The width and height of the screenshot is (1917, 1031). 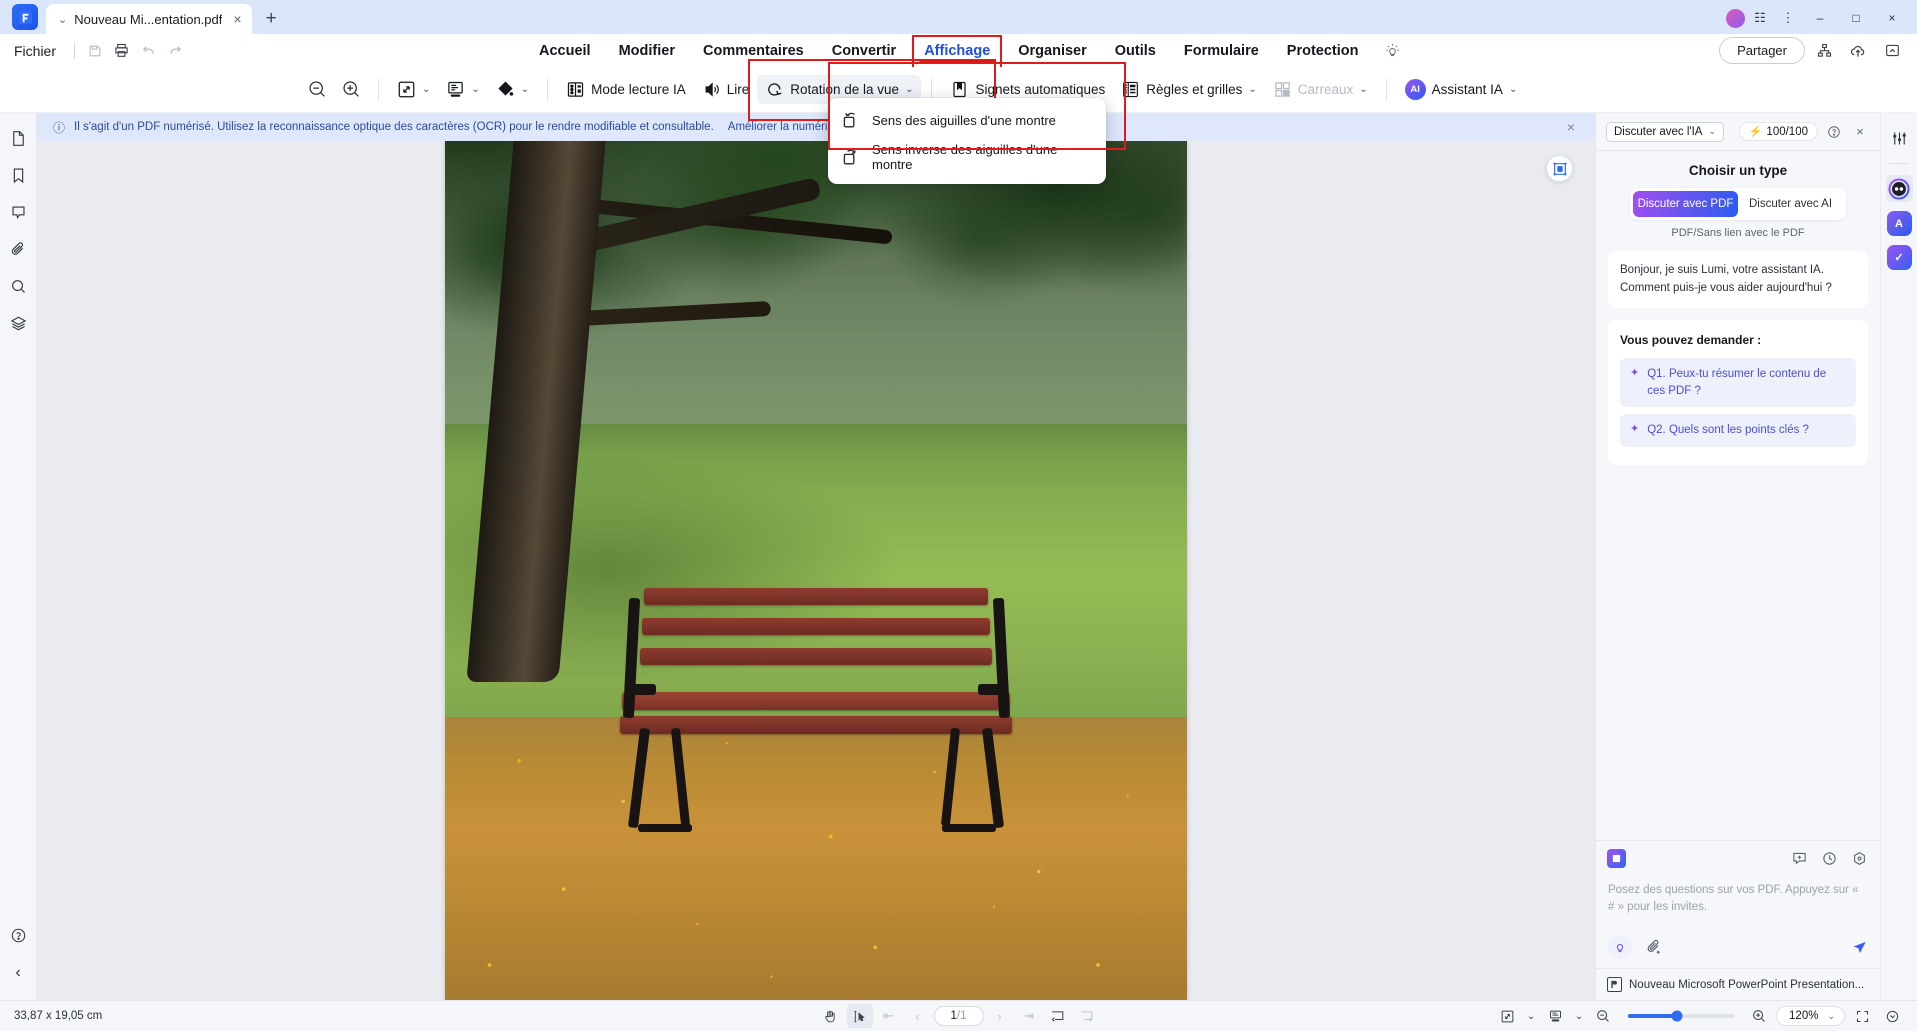 What do you see at coordinates (1820, 18) in the screenshot?
I see `minimize-button: –` at bounding box center [1820, 18].